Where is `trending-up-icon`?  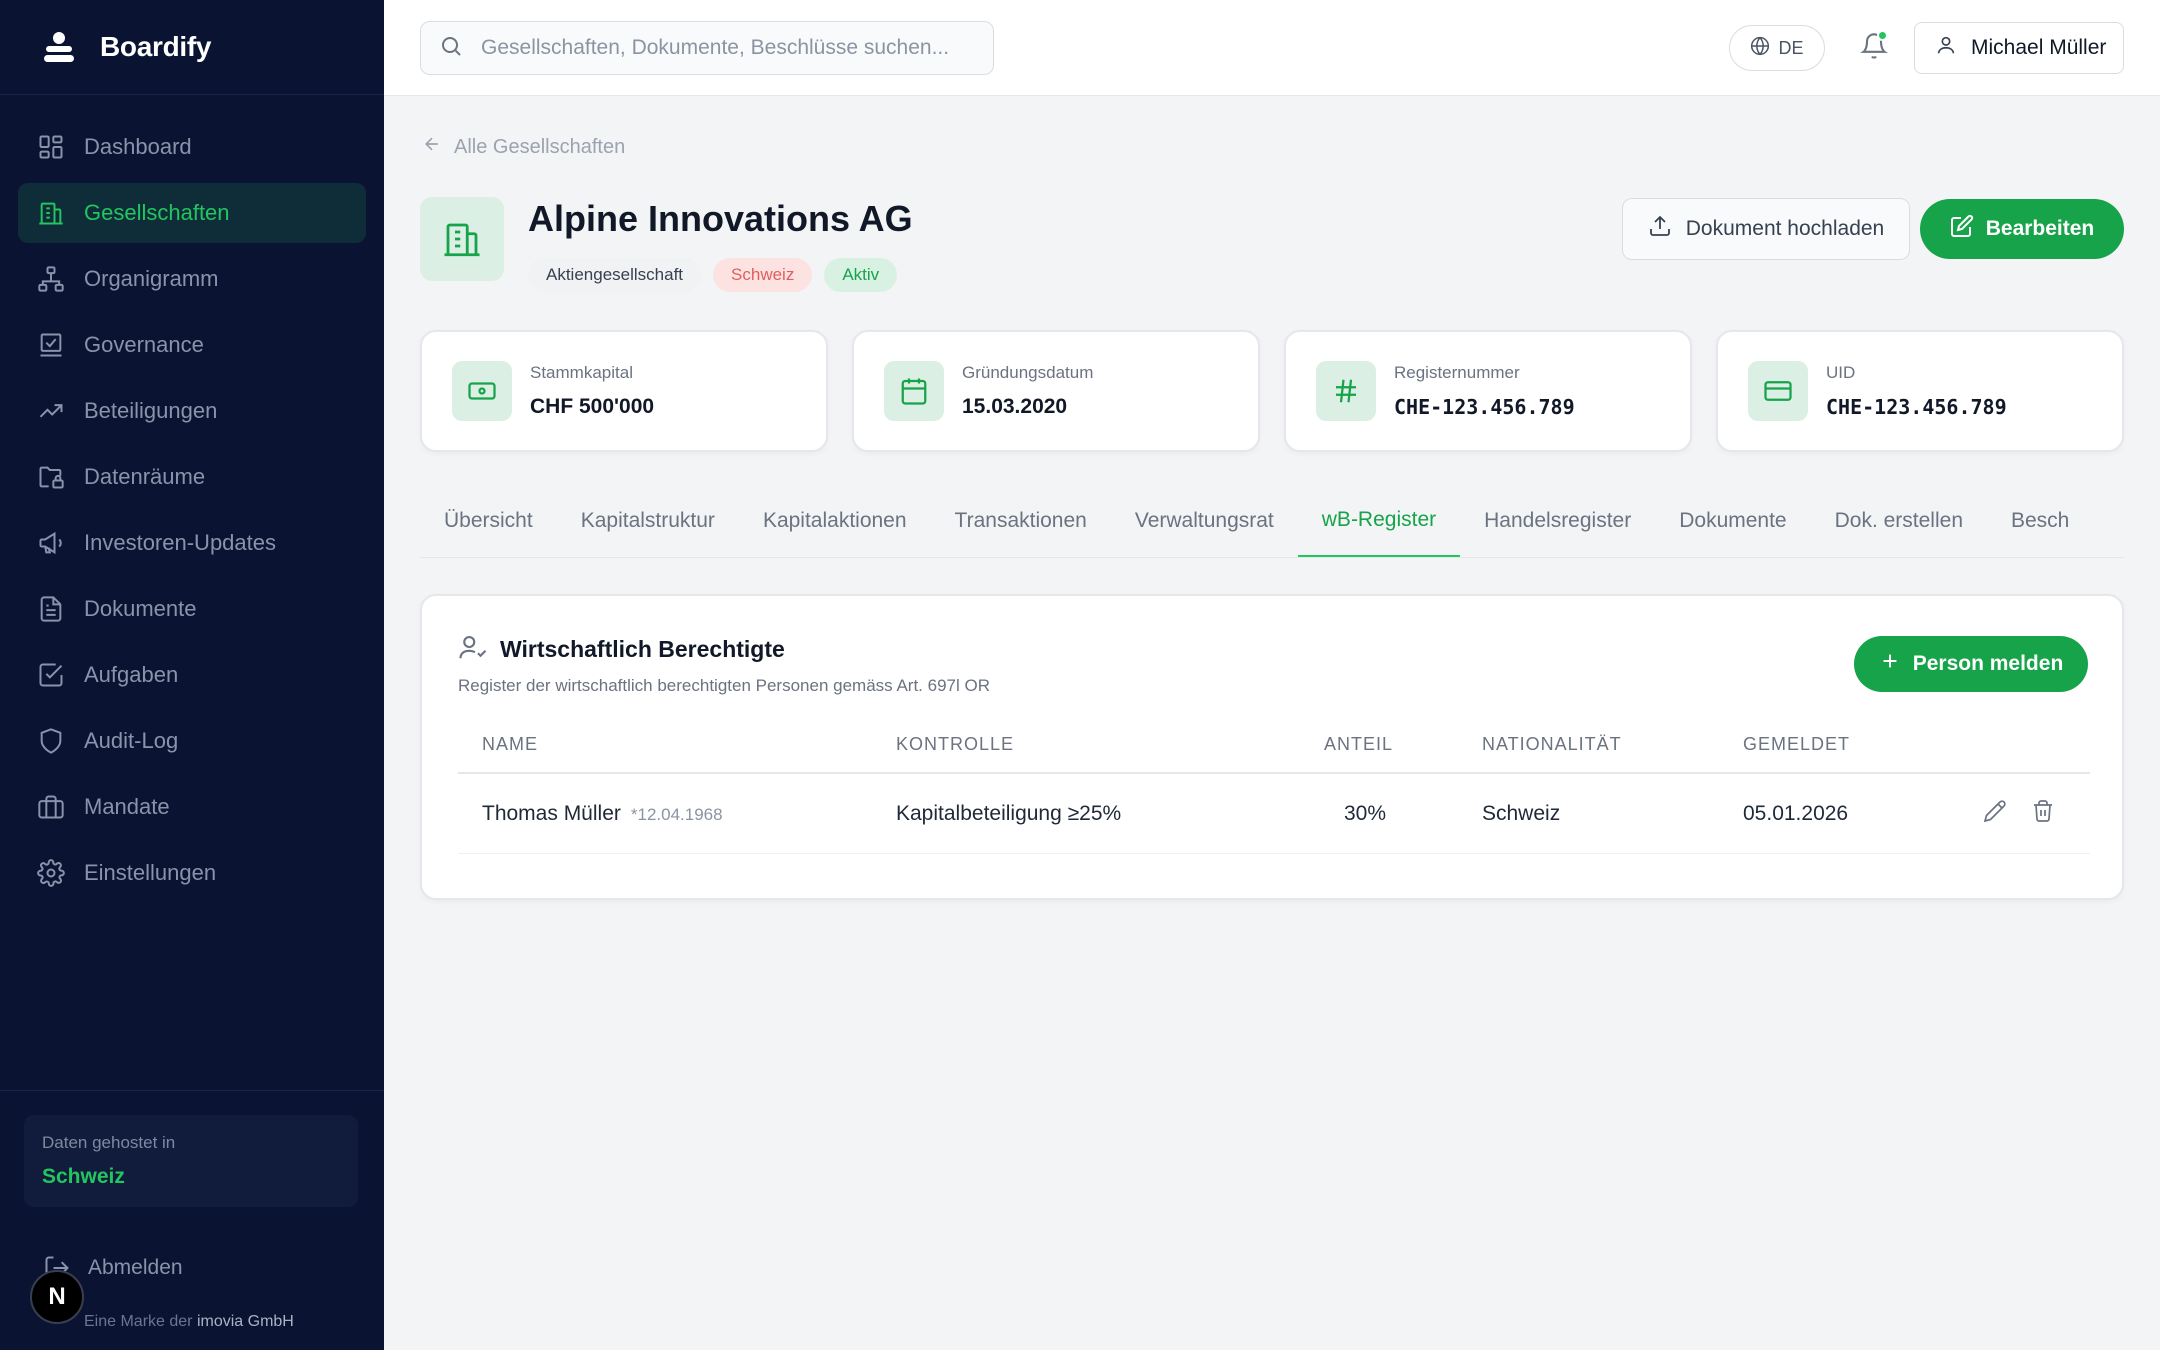 trending-up-icon is located at coordinates (51, 411).